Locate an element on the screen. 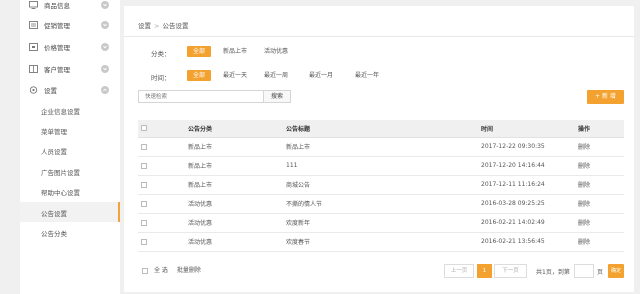 The height and width of the screenshot is (294, 640). sidebar-subitem-menu: 菜单管理 is located at coordinates (70, 130).